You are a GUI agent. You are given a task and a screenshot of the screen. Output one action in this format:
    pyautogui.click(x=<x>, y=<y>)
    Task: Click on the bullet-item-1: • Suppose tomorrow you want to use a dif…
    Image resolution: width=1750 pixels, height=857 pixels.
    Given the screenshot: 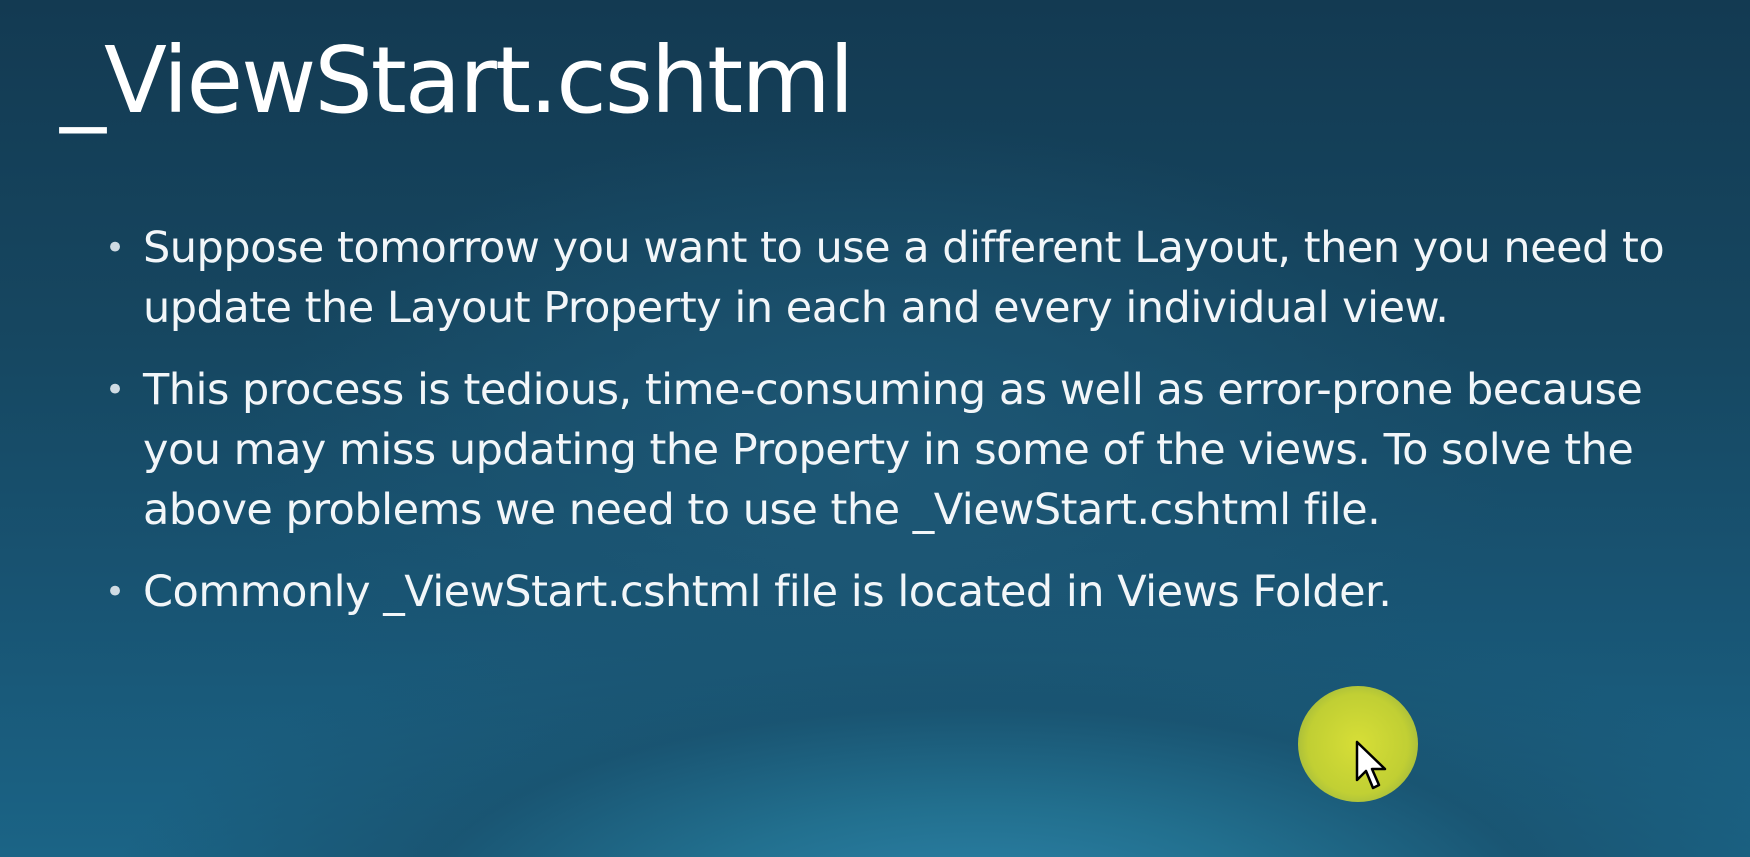 What is the action you would take?
    pyautogui.click(x=900, y=278)
    